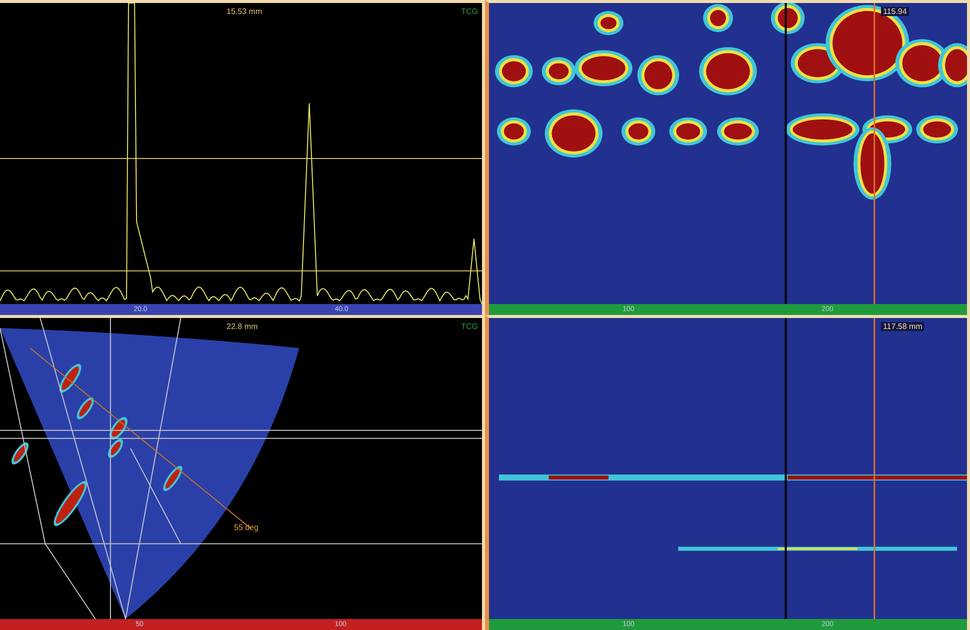 This screenshot has width=970, height=630. Describe the element at coordinates (244, 11) in the screenshot. I see `measurement-readout: 15.53 mm` at that location.